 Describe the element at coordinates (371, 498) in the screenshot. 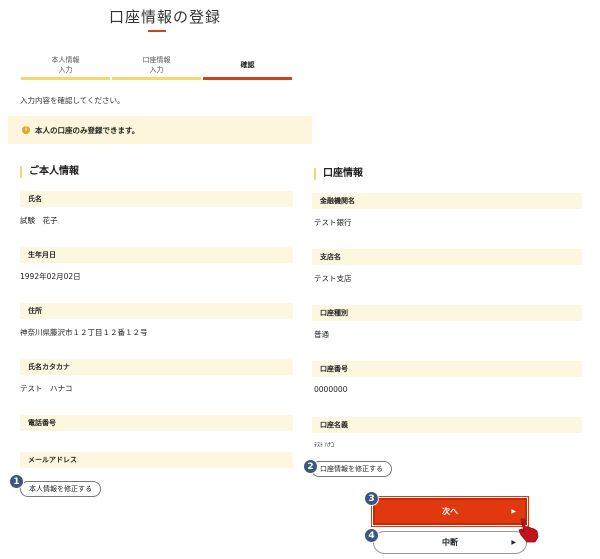

I see `step-badge-3: 3` at that location.